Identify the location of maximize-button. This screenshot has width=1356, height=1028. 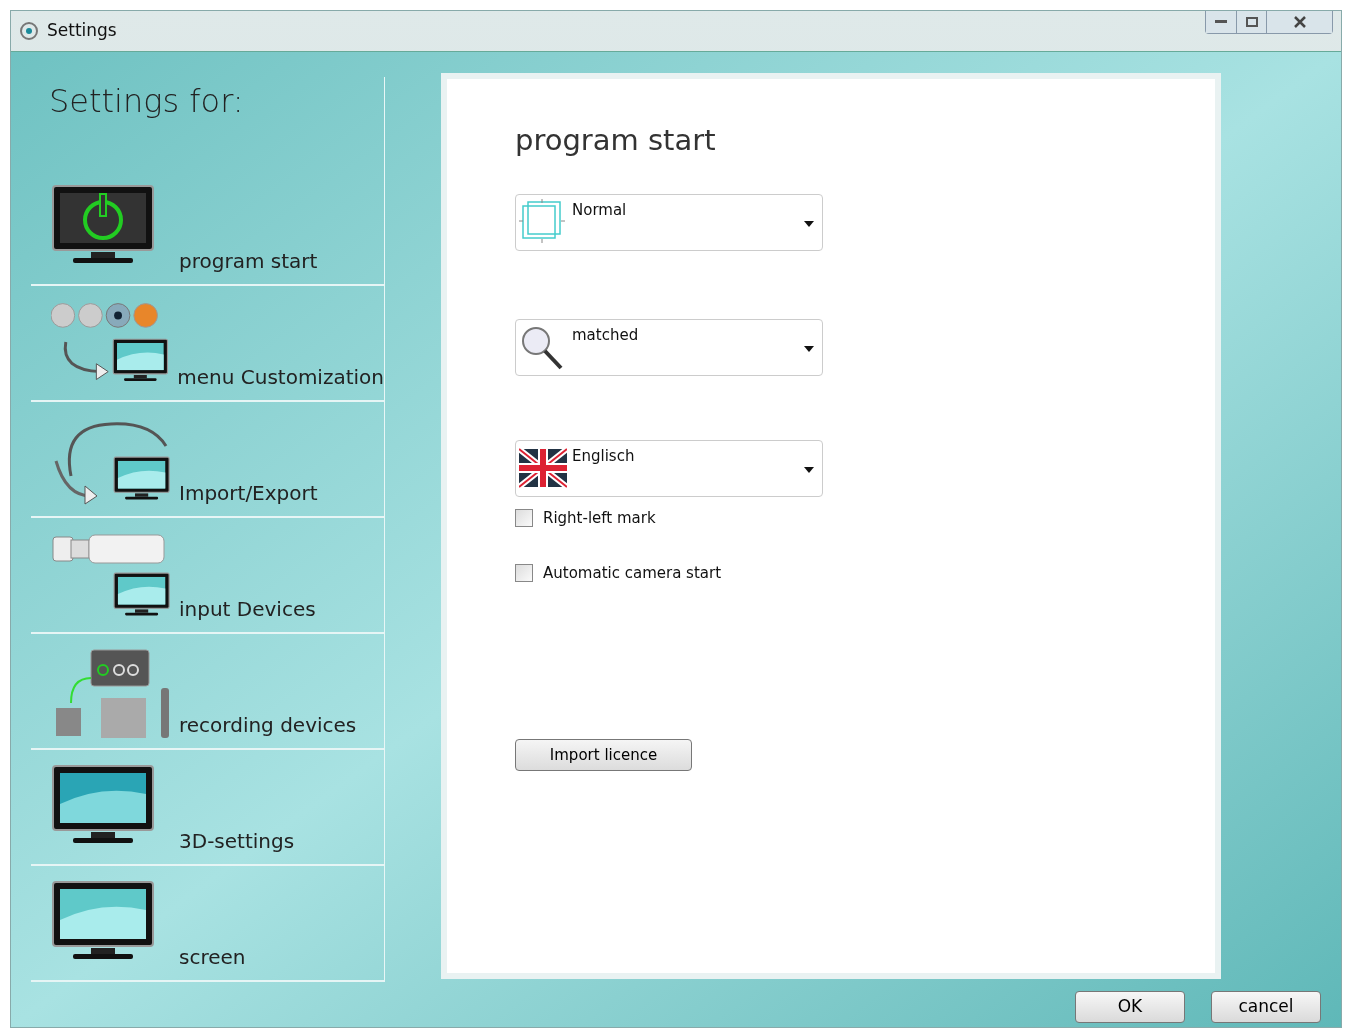
(1251, 22).